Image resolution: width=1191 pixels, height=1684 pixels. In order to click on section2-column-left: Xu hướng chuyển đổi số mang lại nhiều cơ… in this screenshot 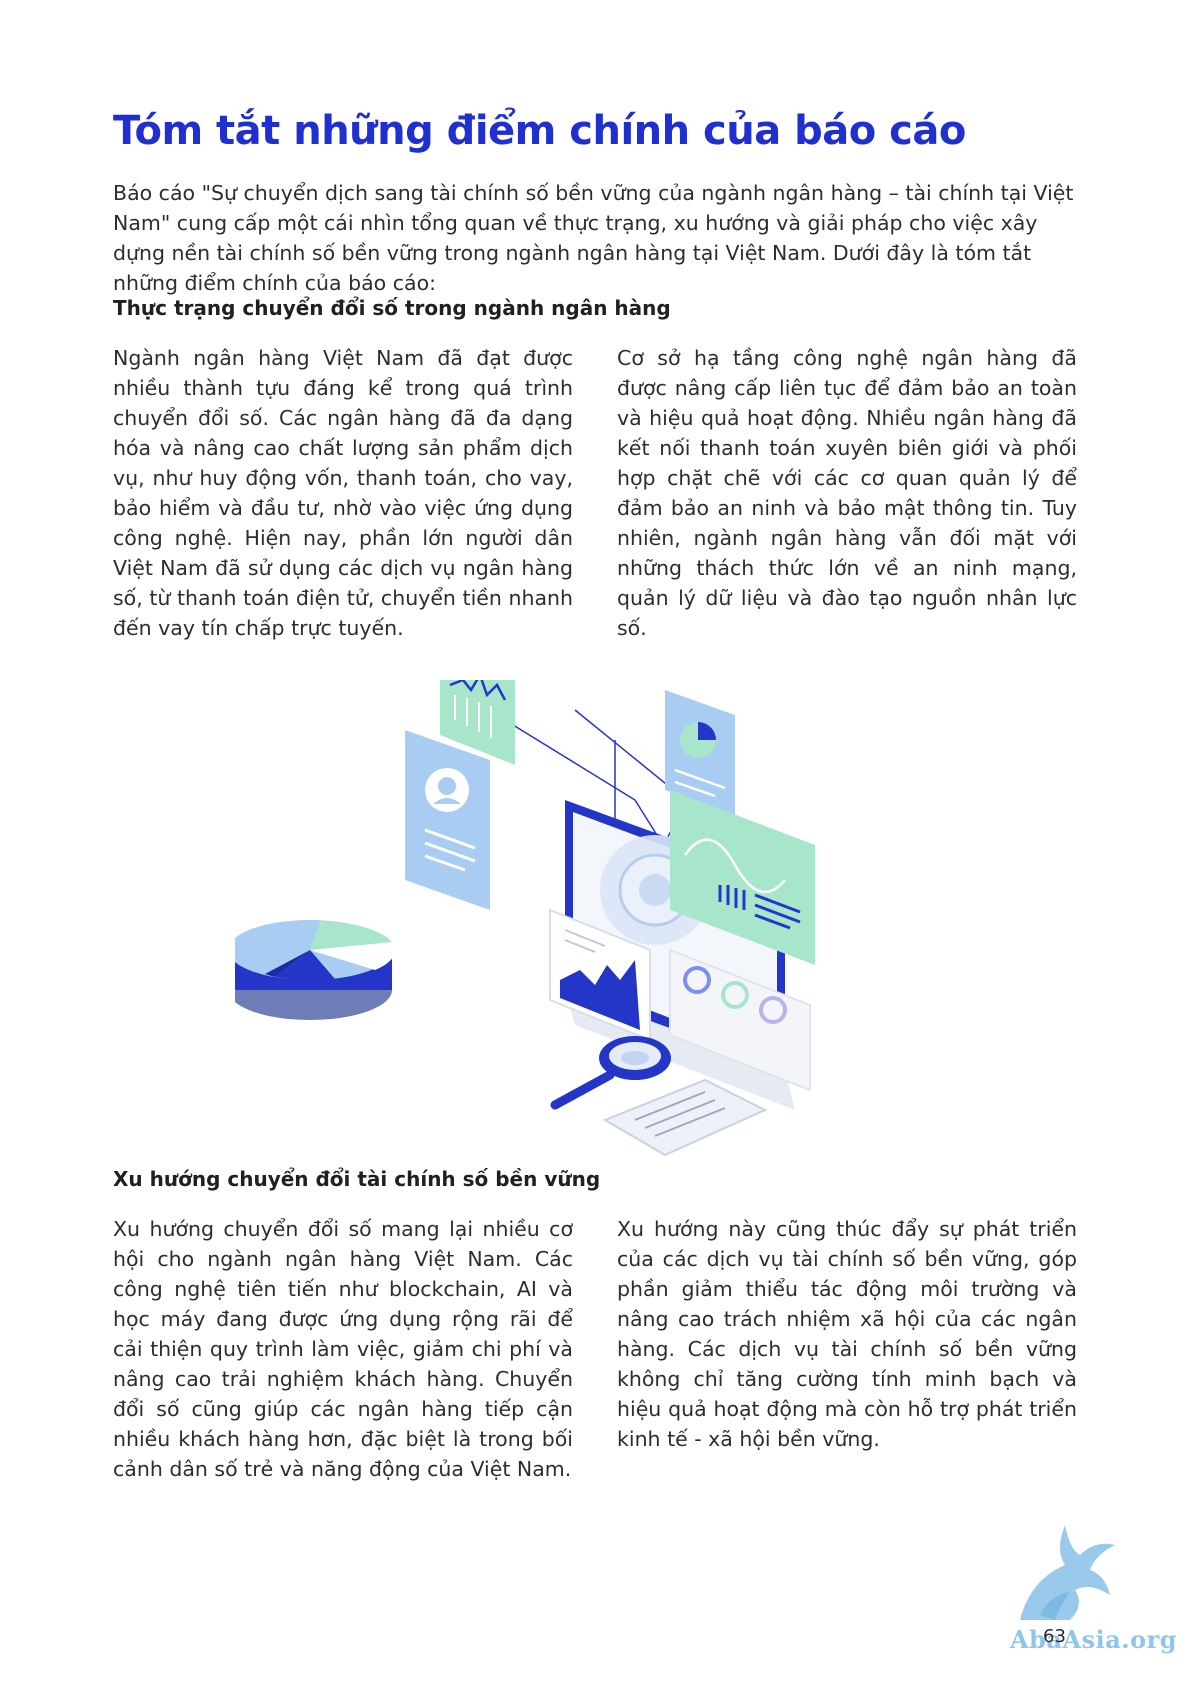, I will do `click(343, 1349)`.